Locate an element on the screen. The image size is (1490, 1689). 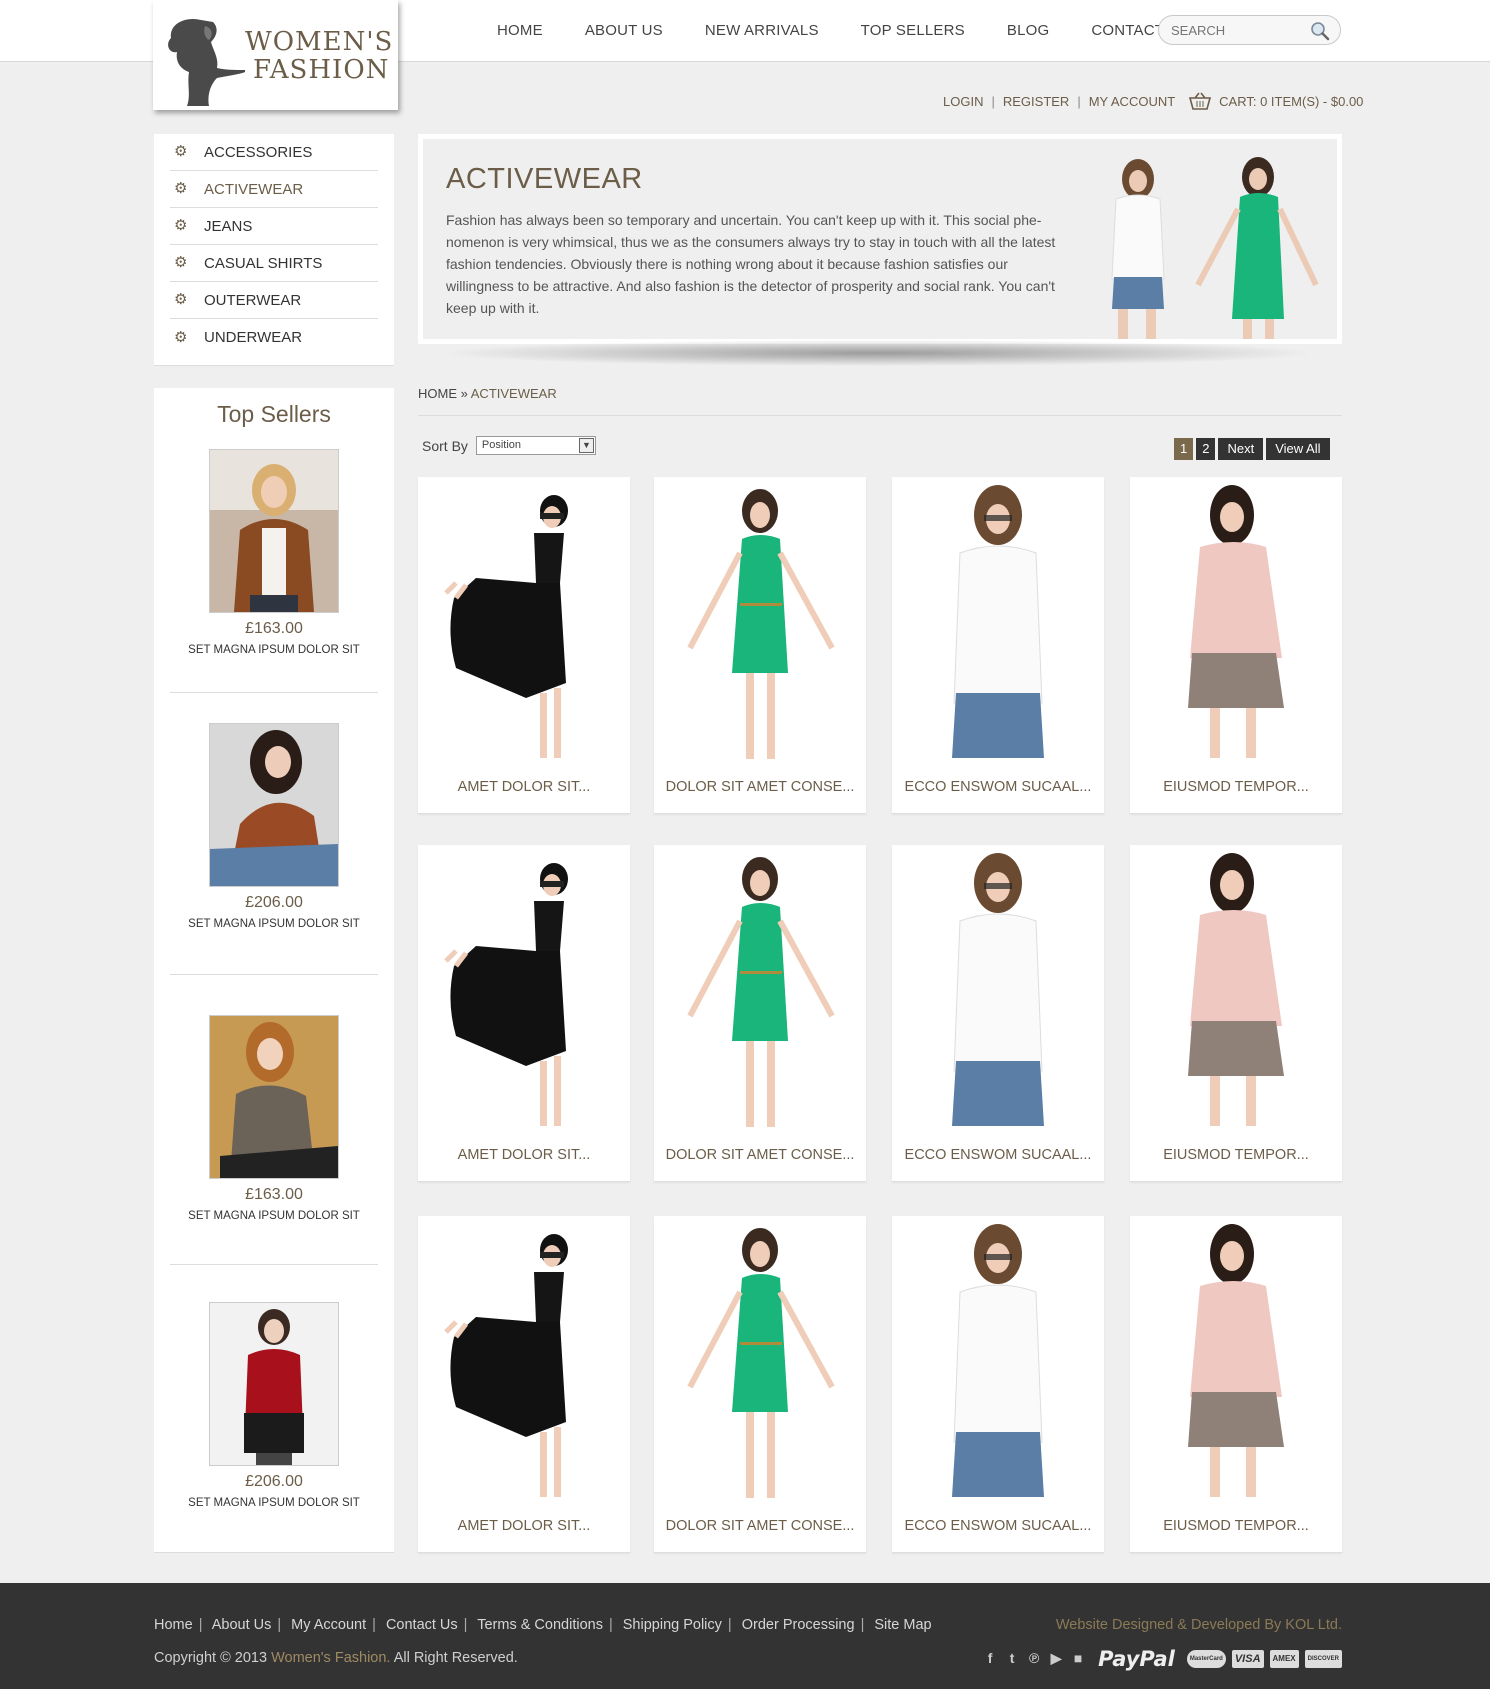
nav-about-us: ABOUT US is located at coordinates (624, 30).